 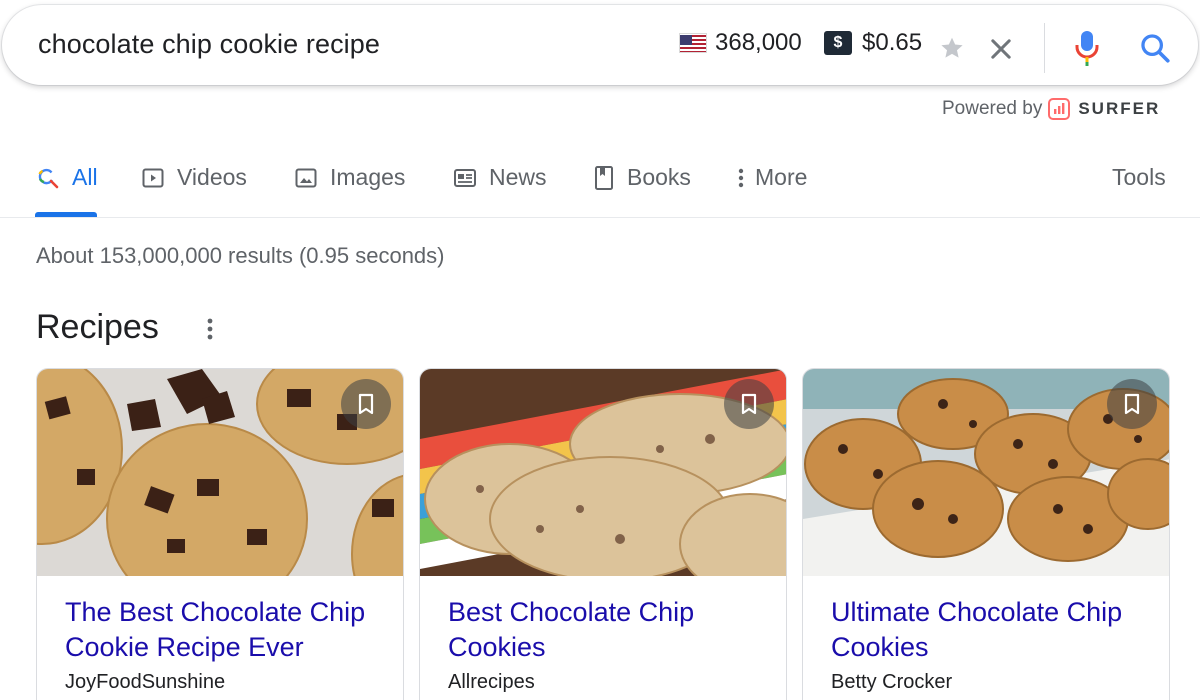 I want to click on surfer-brand: SURFER, so click(x=1119, y=108).